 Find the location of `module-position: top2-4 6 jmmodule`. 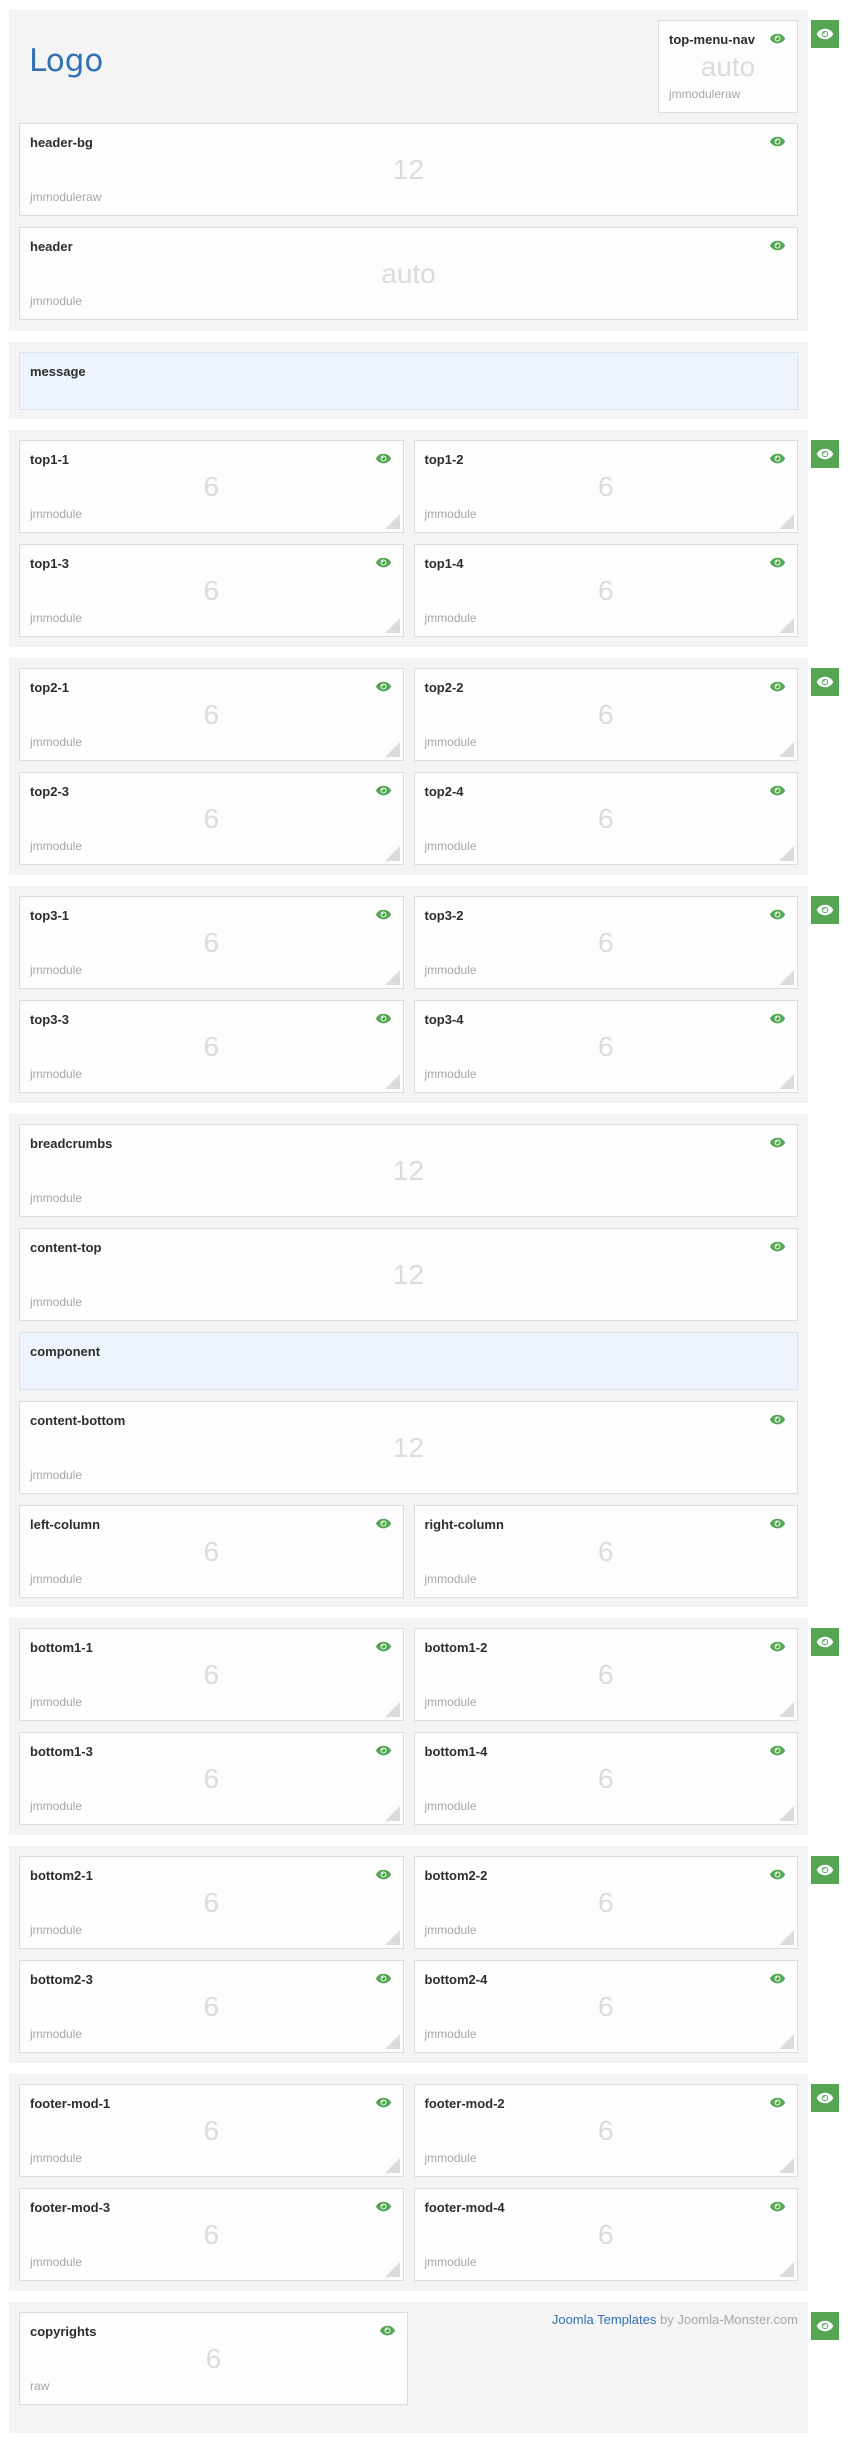

module-position: top2-4 6 jmmodule is located at coordinates (605, 818).